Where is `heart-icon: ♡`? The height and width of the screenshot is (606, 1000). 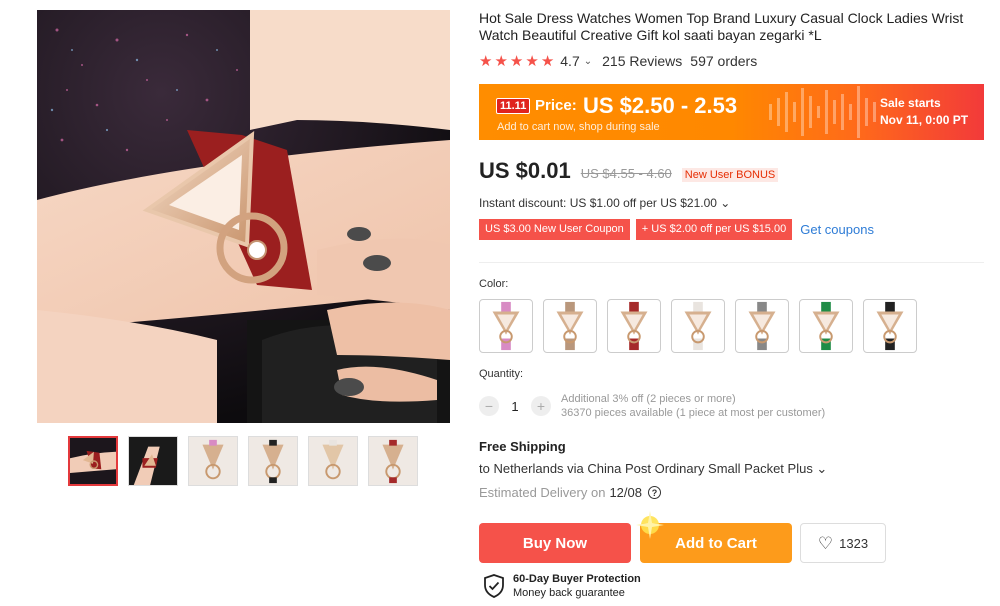 heart-icon: ♡ is located at coordinates (825, 543).